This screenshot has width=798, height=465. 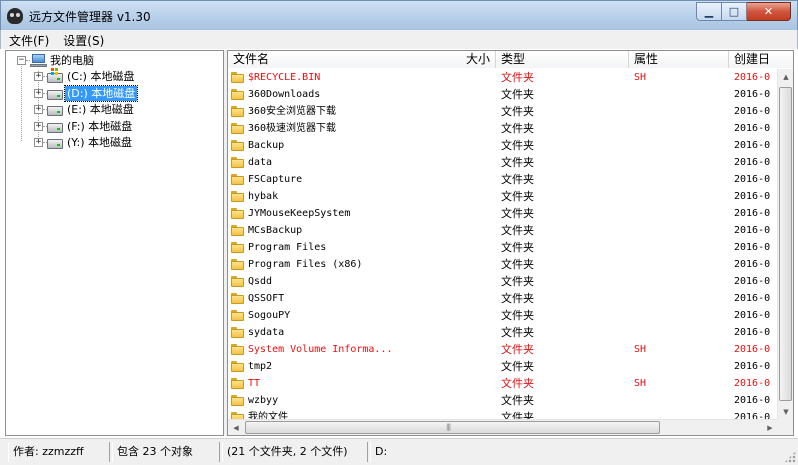 What do you see at coordinates (503, 383) in the screenshot?
I see `file-row: TT 文件夹 SH 2016-0` at bounding box center [503, 383].